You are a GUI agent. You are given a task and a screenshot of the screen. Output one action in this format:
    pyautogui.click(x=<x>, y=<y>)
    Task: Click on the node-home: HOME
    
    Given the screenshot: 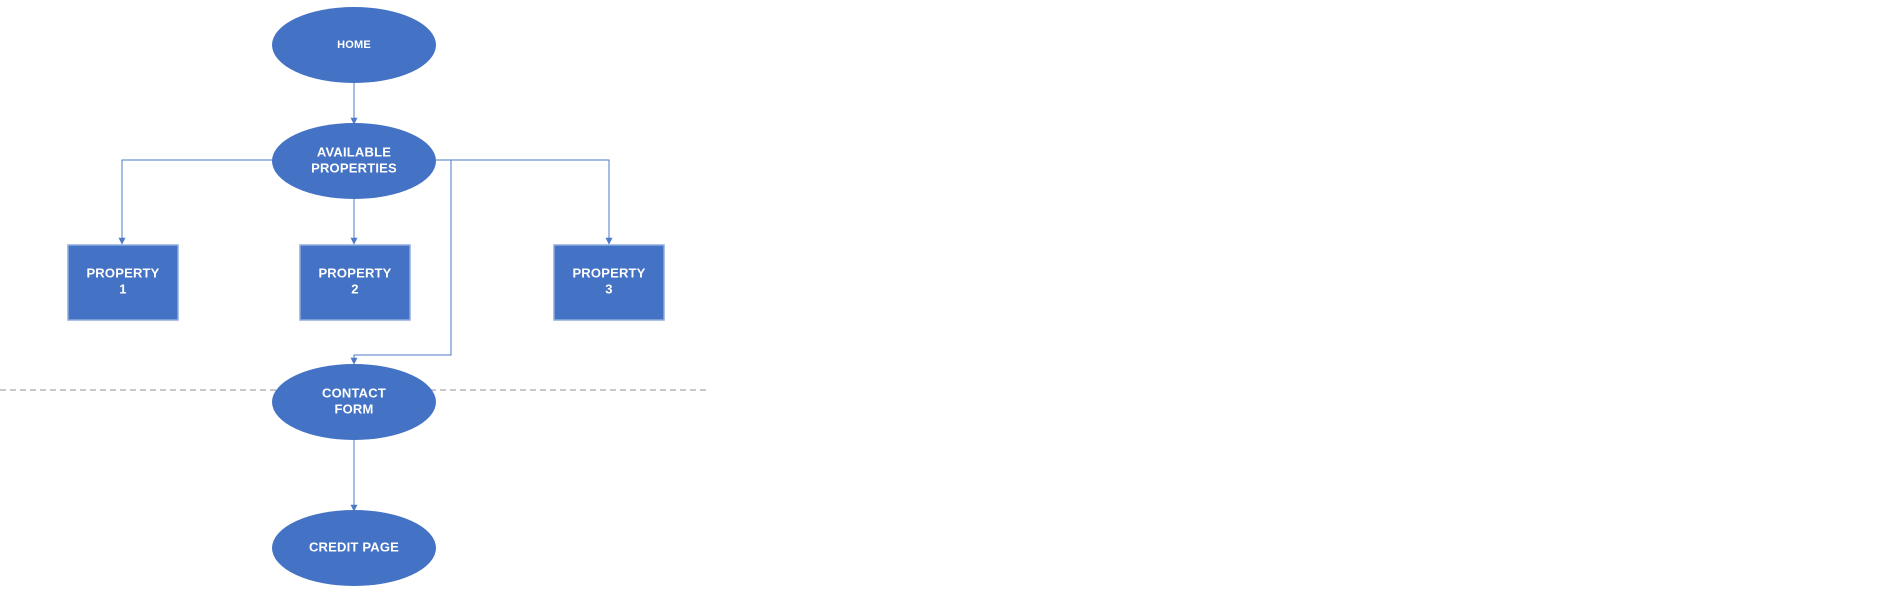 What is the action you would take?
    pyautogui.click(x=354, y=45)
    